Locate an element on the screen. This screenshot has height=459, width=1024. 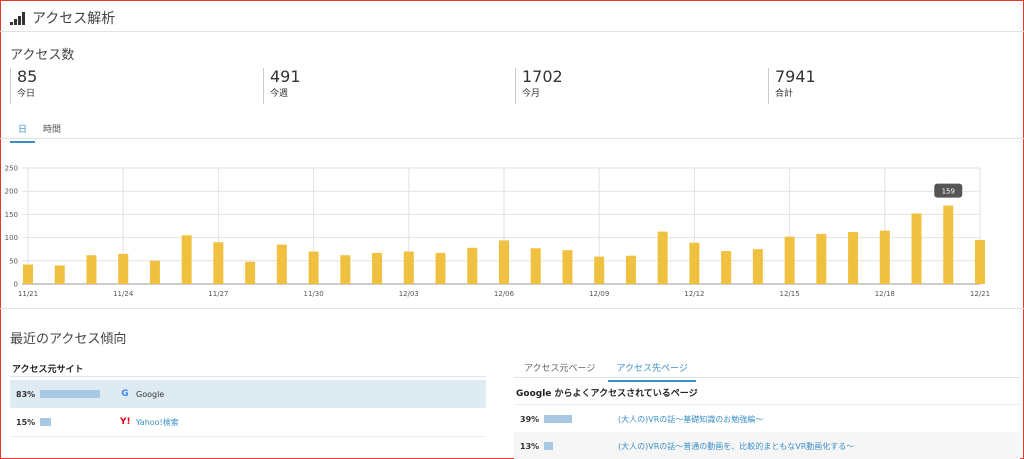
source-pct: 15% is located at coordinates (26, 422).